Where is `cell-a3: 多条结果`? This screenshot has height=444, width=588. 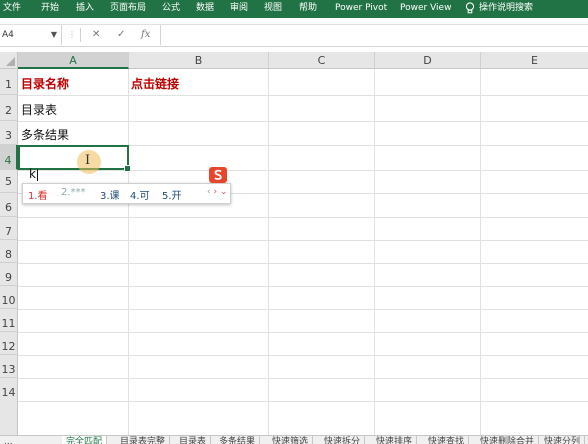
cell-a3: 多条结果 is located at coordinates (43, 134).